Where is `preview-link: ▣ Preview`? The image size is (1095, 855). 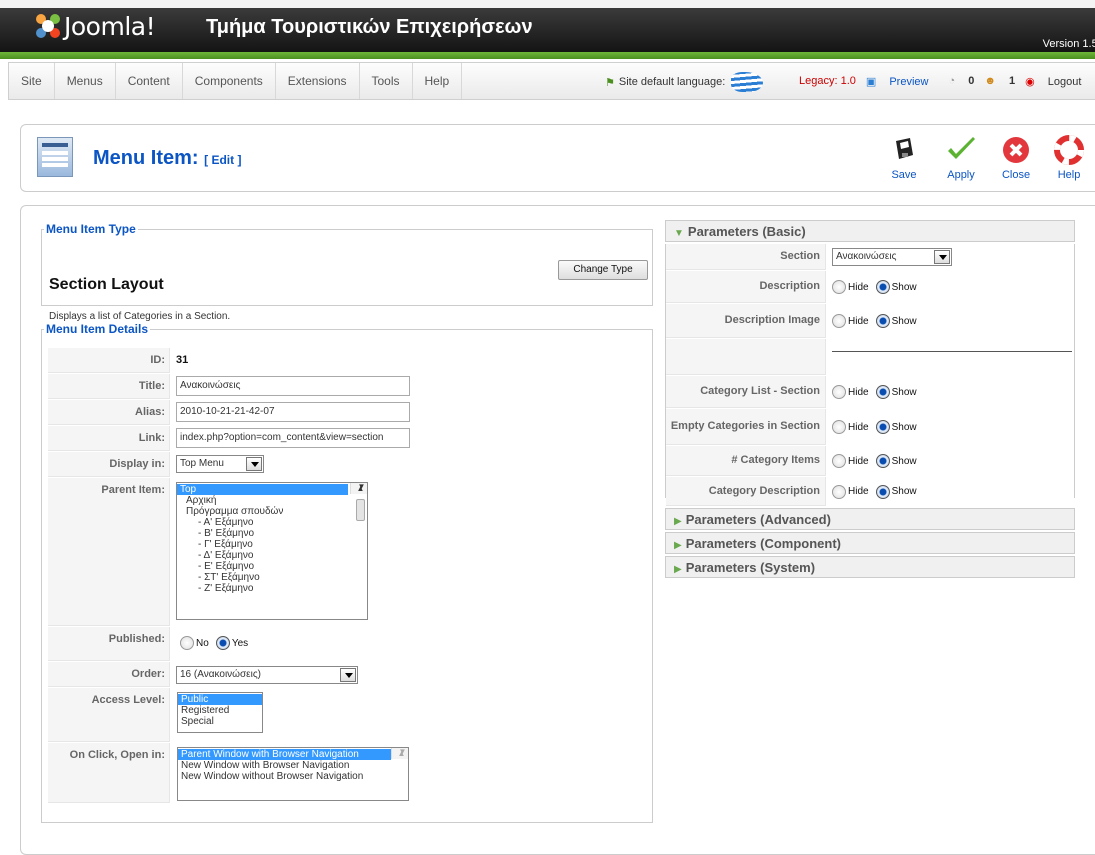 preview-link: ▣ Preview is located at coordinates (902, 81).